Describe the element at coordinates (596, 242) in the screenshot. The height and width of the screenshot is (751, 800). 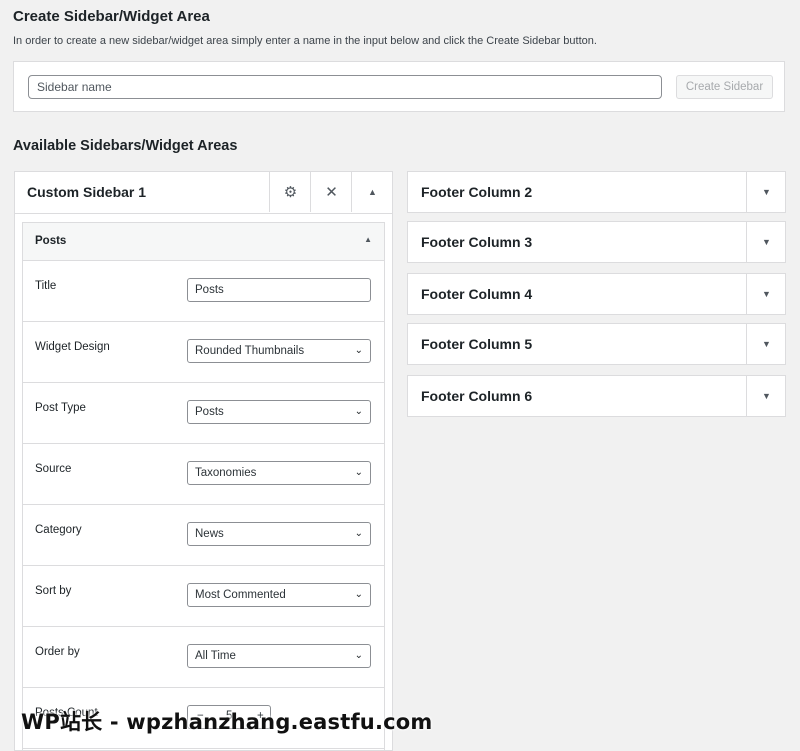
I see `sidebar-panel-footer-column-3: Footer Column 3 ▼` at that location.